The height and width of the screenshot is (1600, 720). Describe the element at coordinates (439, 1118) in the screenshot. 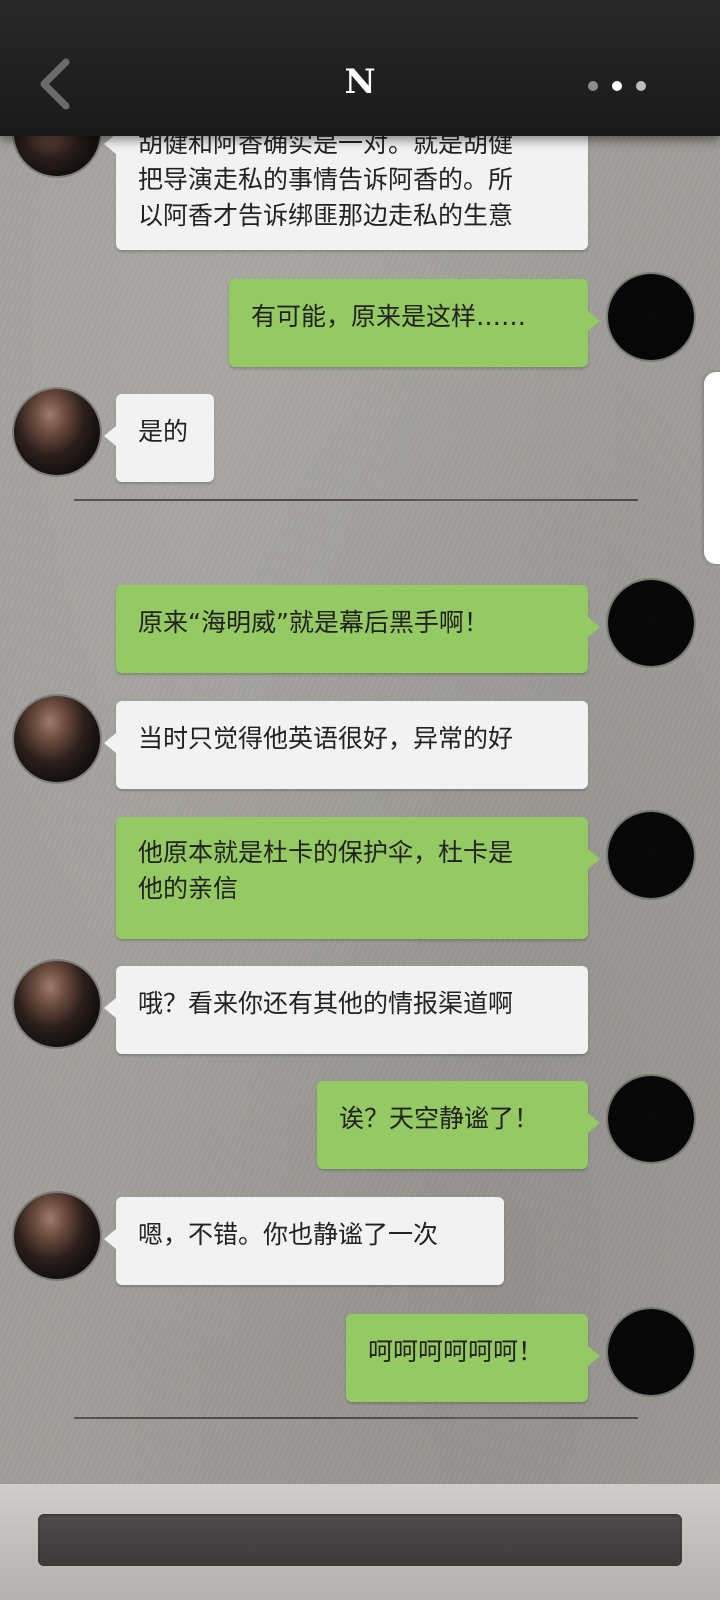

I see `message-line: 诶？天空静谧了！` at that location.